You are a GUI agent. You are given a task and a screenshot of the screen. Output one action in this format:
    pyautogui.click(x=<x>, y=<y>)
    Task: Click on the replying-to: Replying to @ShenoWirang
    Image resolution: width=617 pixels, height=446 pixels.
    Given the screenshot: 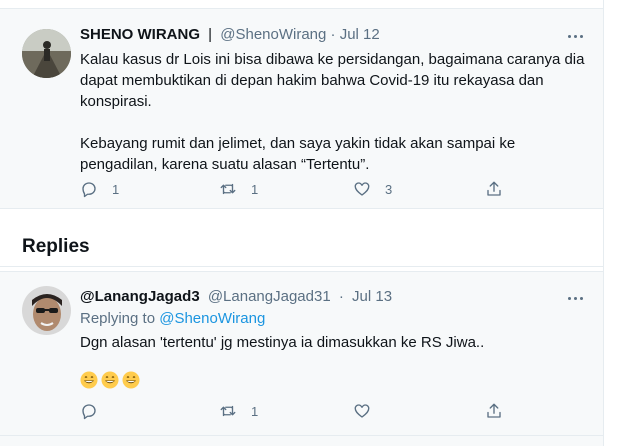 What is the action you would take?
    pyautogui.click(x=172, y=318)
    